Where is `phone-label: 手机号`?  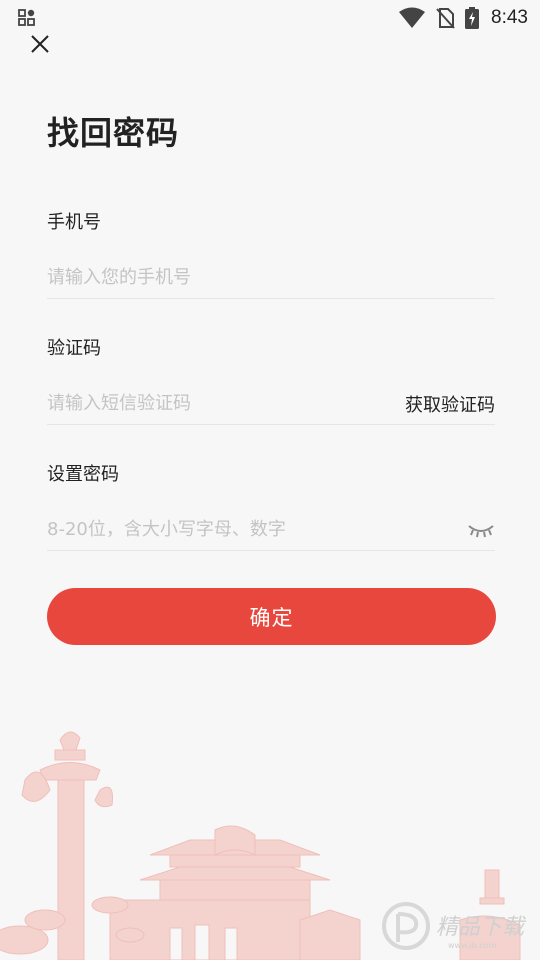 phone-label: 手机号 is located at coordinates (74, 222).